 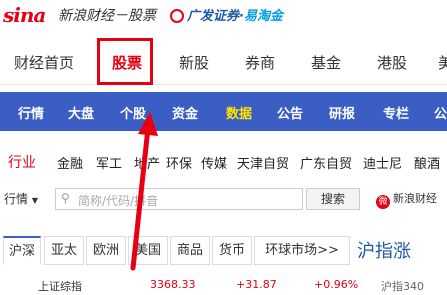 What do you see at coordinates (60, 286) in the screenshot?
I see `index-name: 上证综指` at bounding box center [60, 286].